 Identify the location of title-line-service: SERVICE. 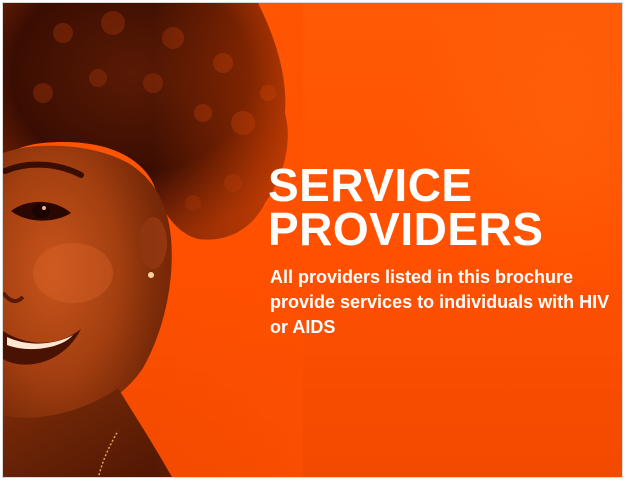
(370, 185).